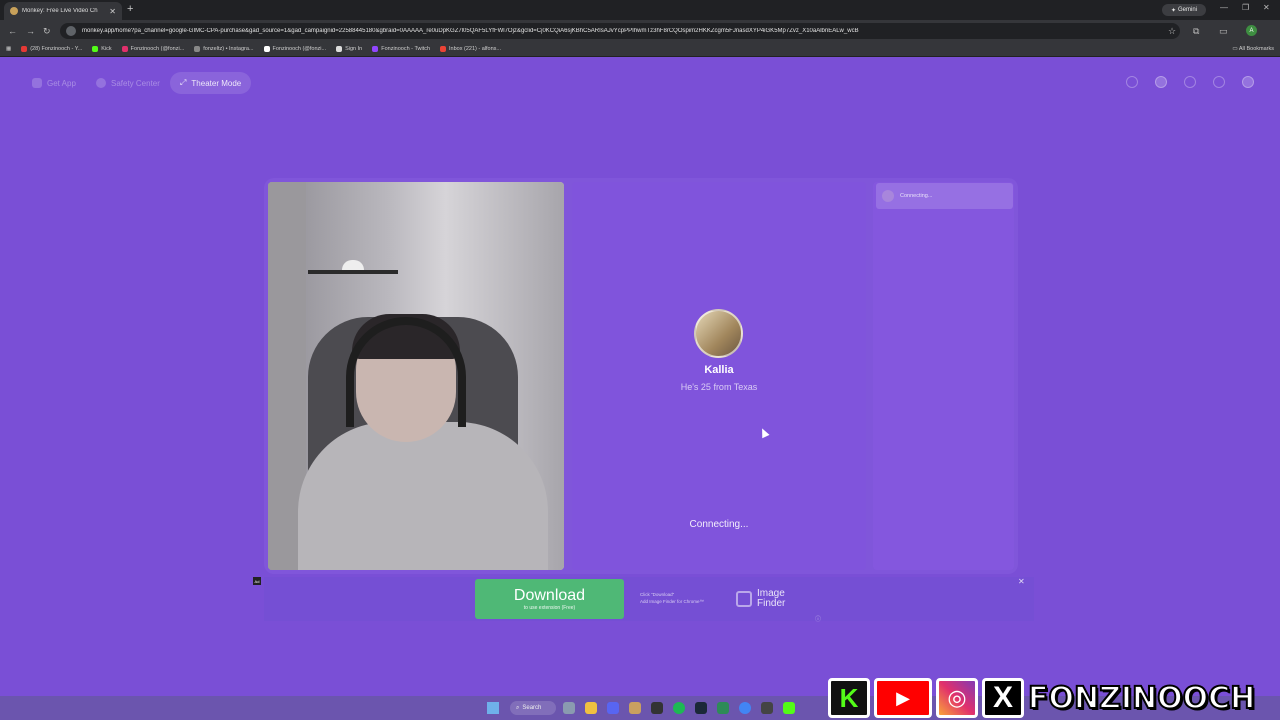  What do you see at coordinates (613, 708) in the screenshot?
I see `discord-icon` at bounding box center [613, 708].